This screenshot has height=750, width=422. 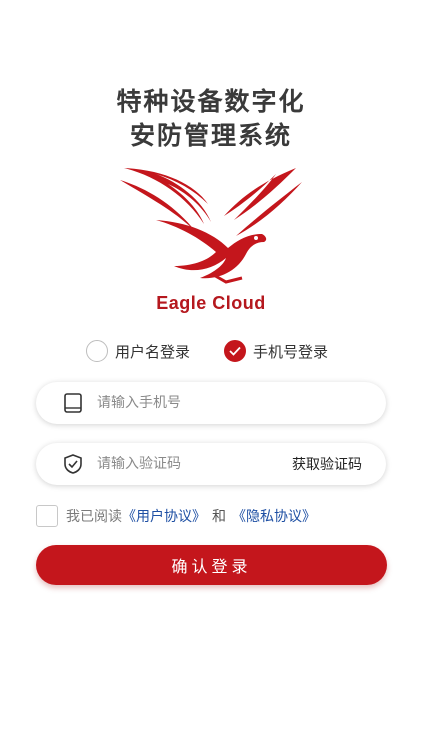 I want to click on phone-field, so click(x=211, y=403).